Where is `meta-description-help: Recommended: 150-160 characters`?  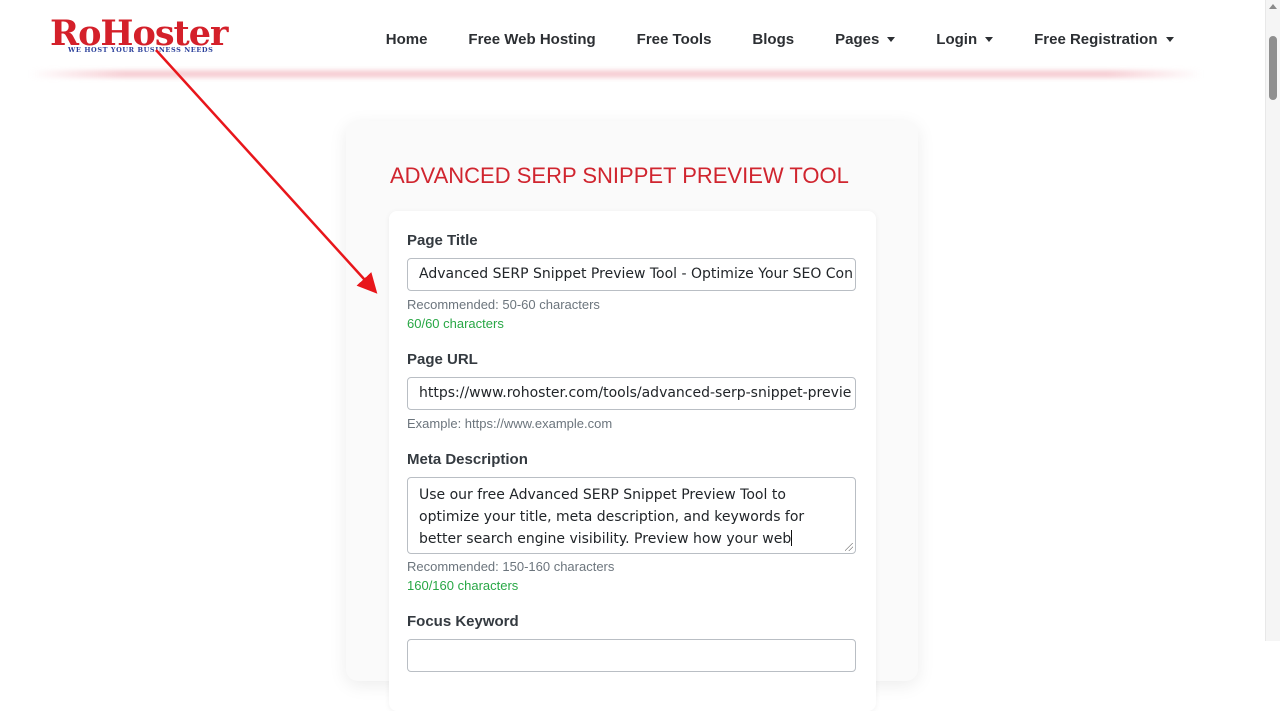 meta-description-help: Recommended: 150-160 characters is located at coordinates (511, 566).